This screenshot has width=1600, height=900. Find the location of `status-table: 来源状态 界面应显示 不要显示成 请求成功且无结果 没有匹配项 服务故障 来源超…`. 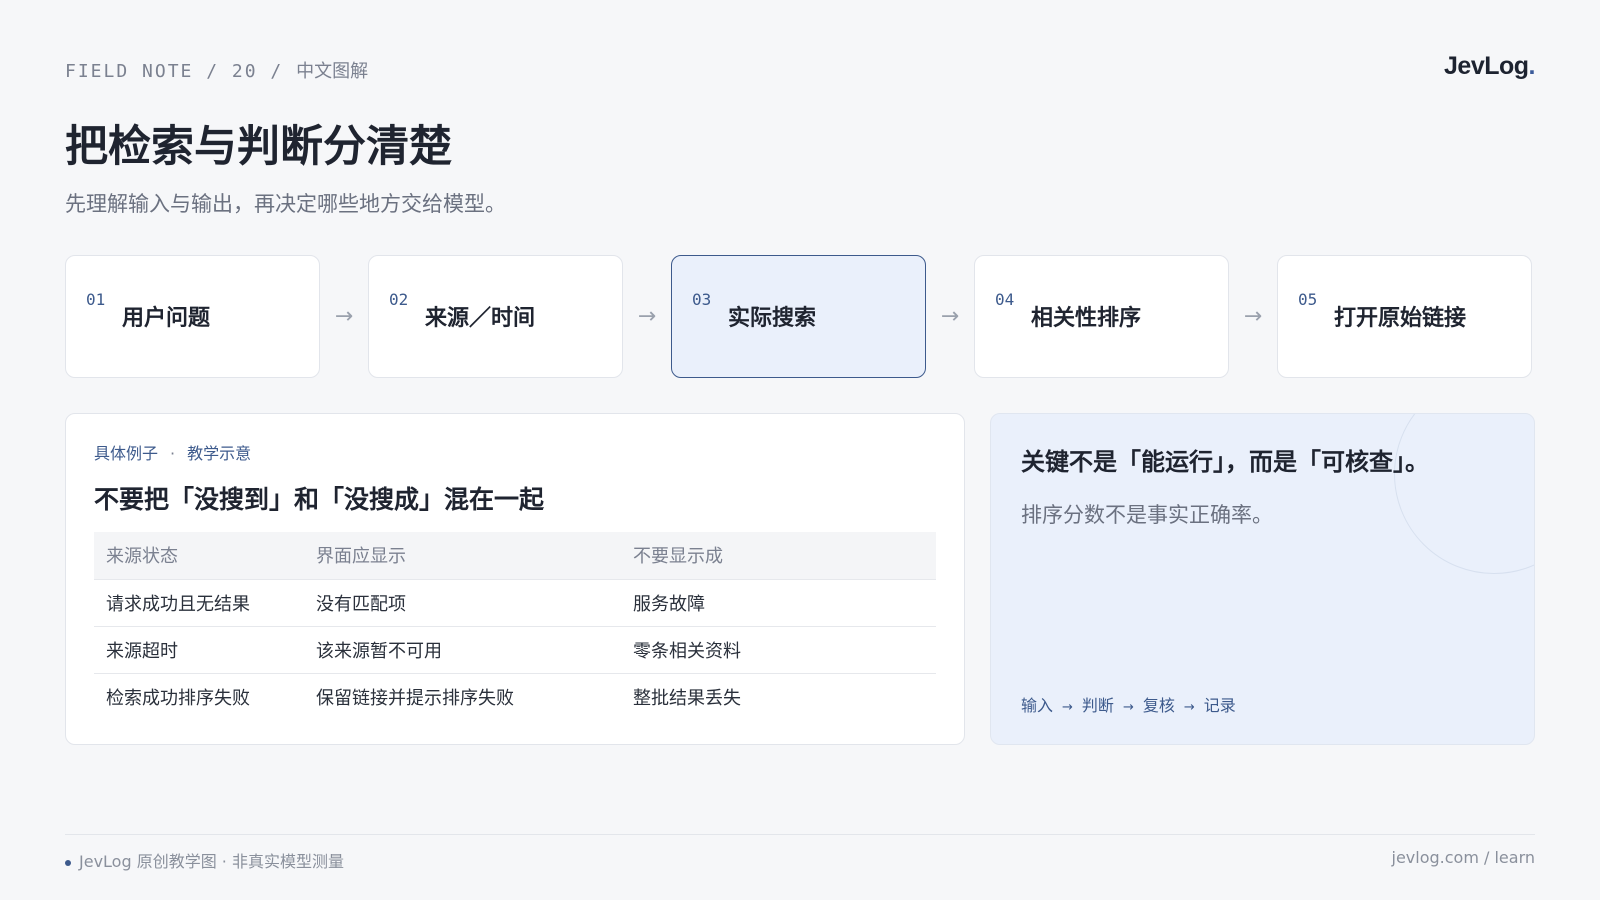

status-table: 来源状态 界面应显示 不要显示成 请求成功且无结果 没有匹配项 服务故障 来源超… is located at coordinates (515, 626).